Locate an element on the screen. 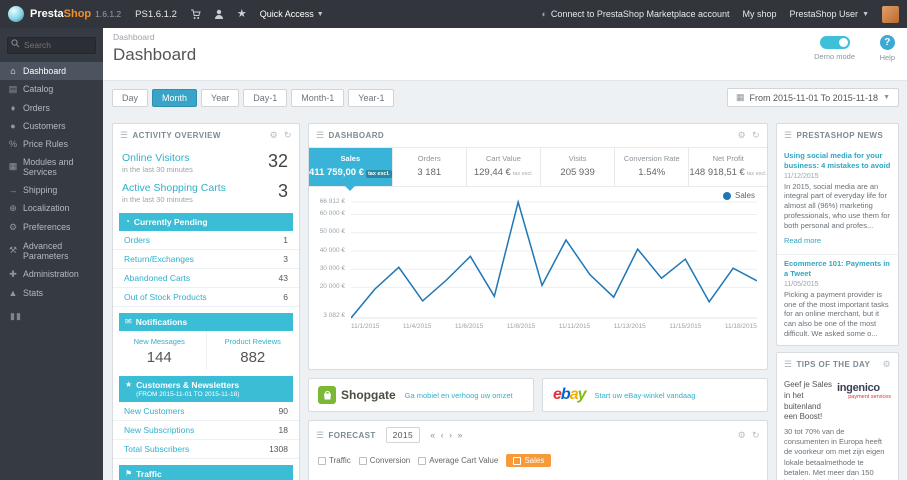 The image size is (907, 480). y-tick: 3 082 € is located at coordinates (334, 315).